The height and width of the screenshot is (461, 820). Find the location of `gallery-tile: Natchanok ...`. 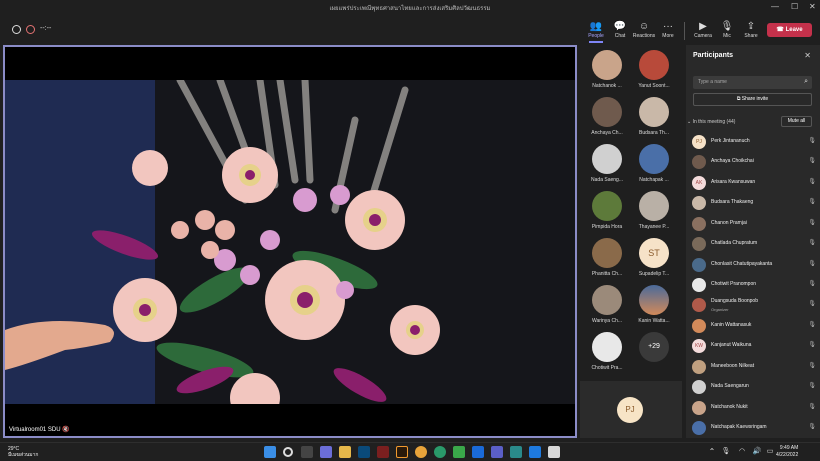

gallery-tile: Natchanok ... is located at coordinates (607, 69).